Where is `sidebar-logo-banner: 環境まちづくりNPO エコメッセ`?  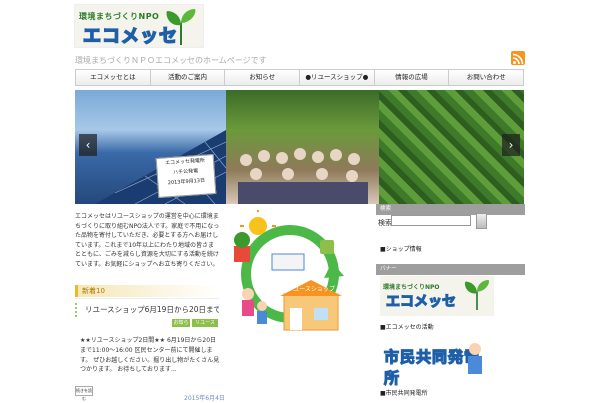
sidebar-logo-banner: 環境まちづくりNPO エコメッセ is located at coordinates (437, 296).